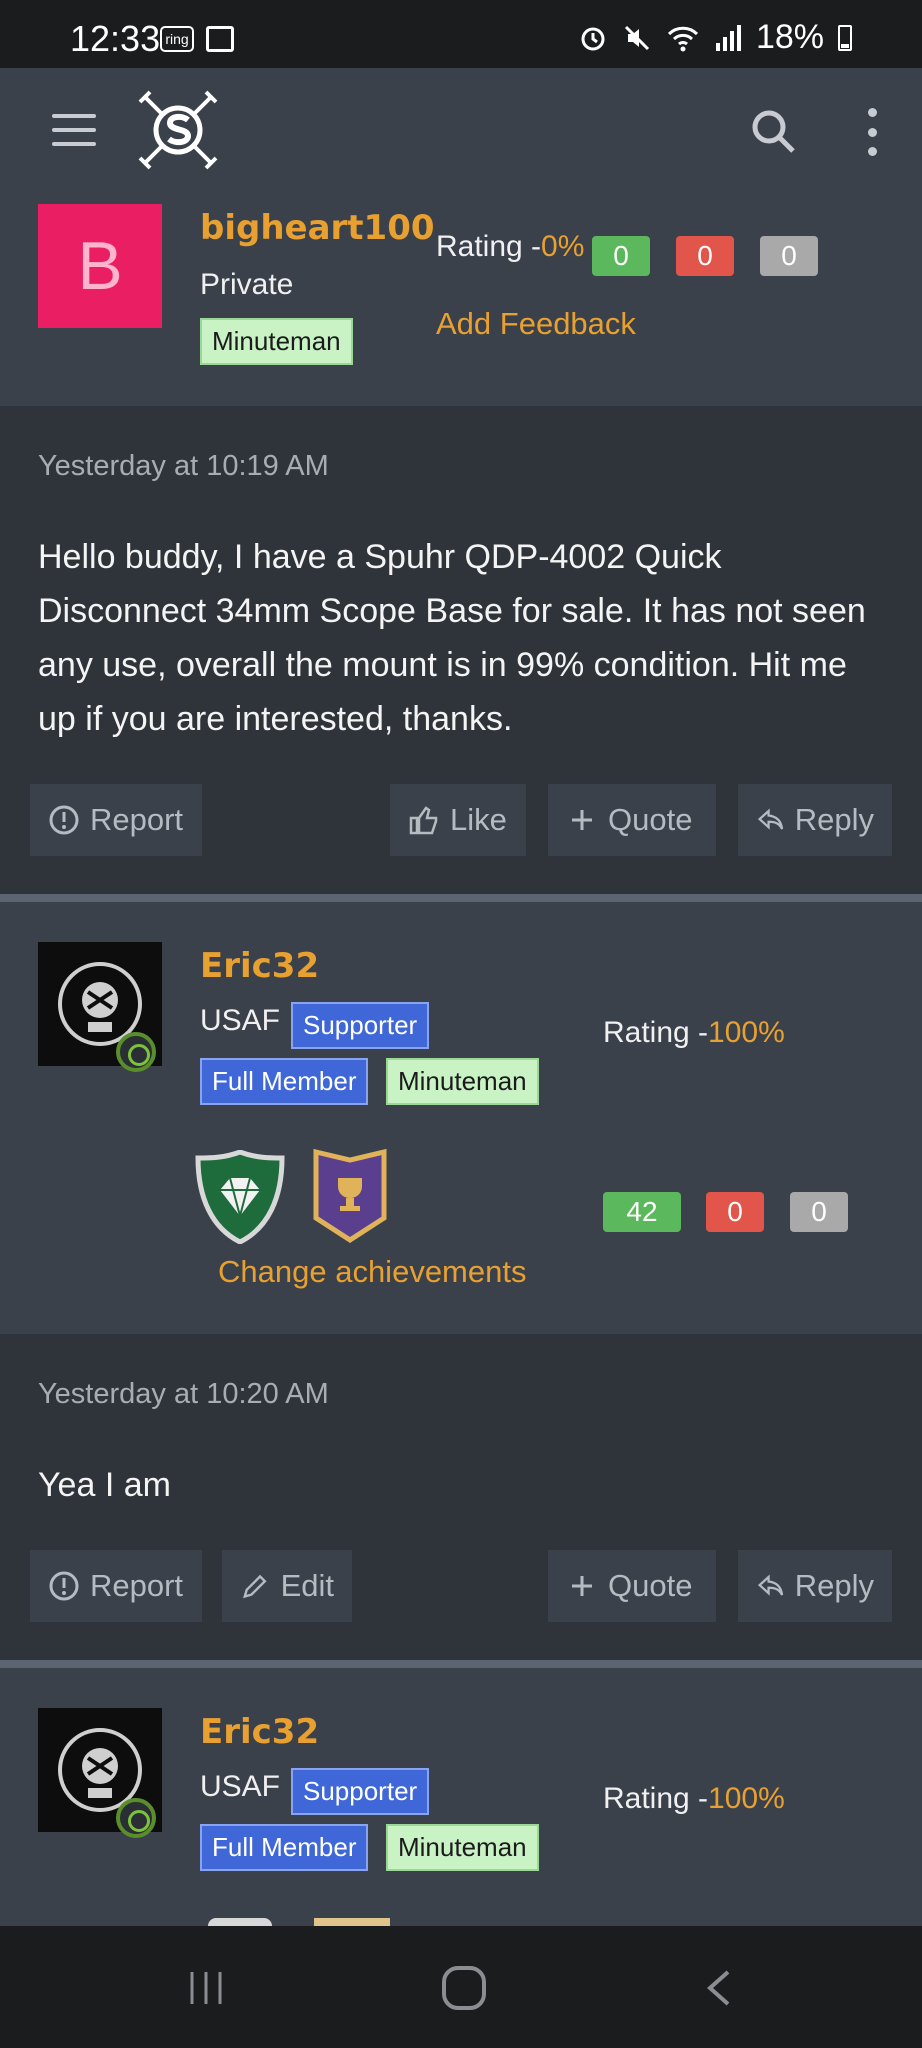 The height and width of the screenshot is (2048, 922). Describe the element at coordinates (720, 1988) in the screenshot. I see `back-icon` at that location.